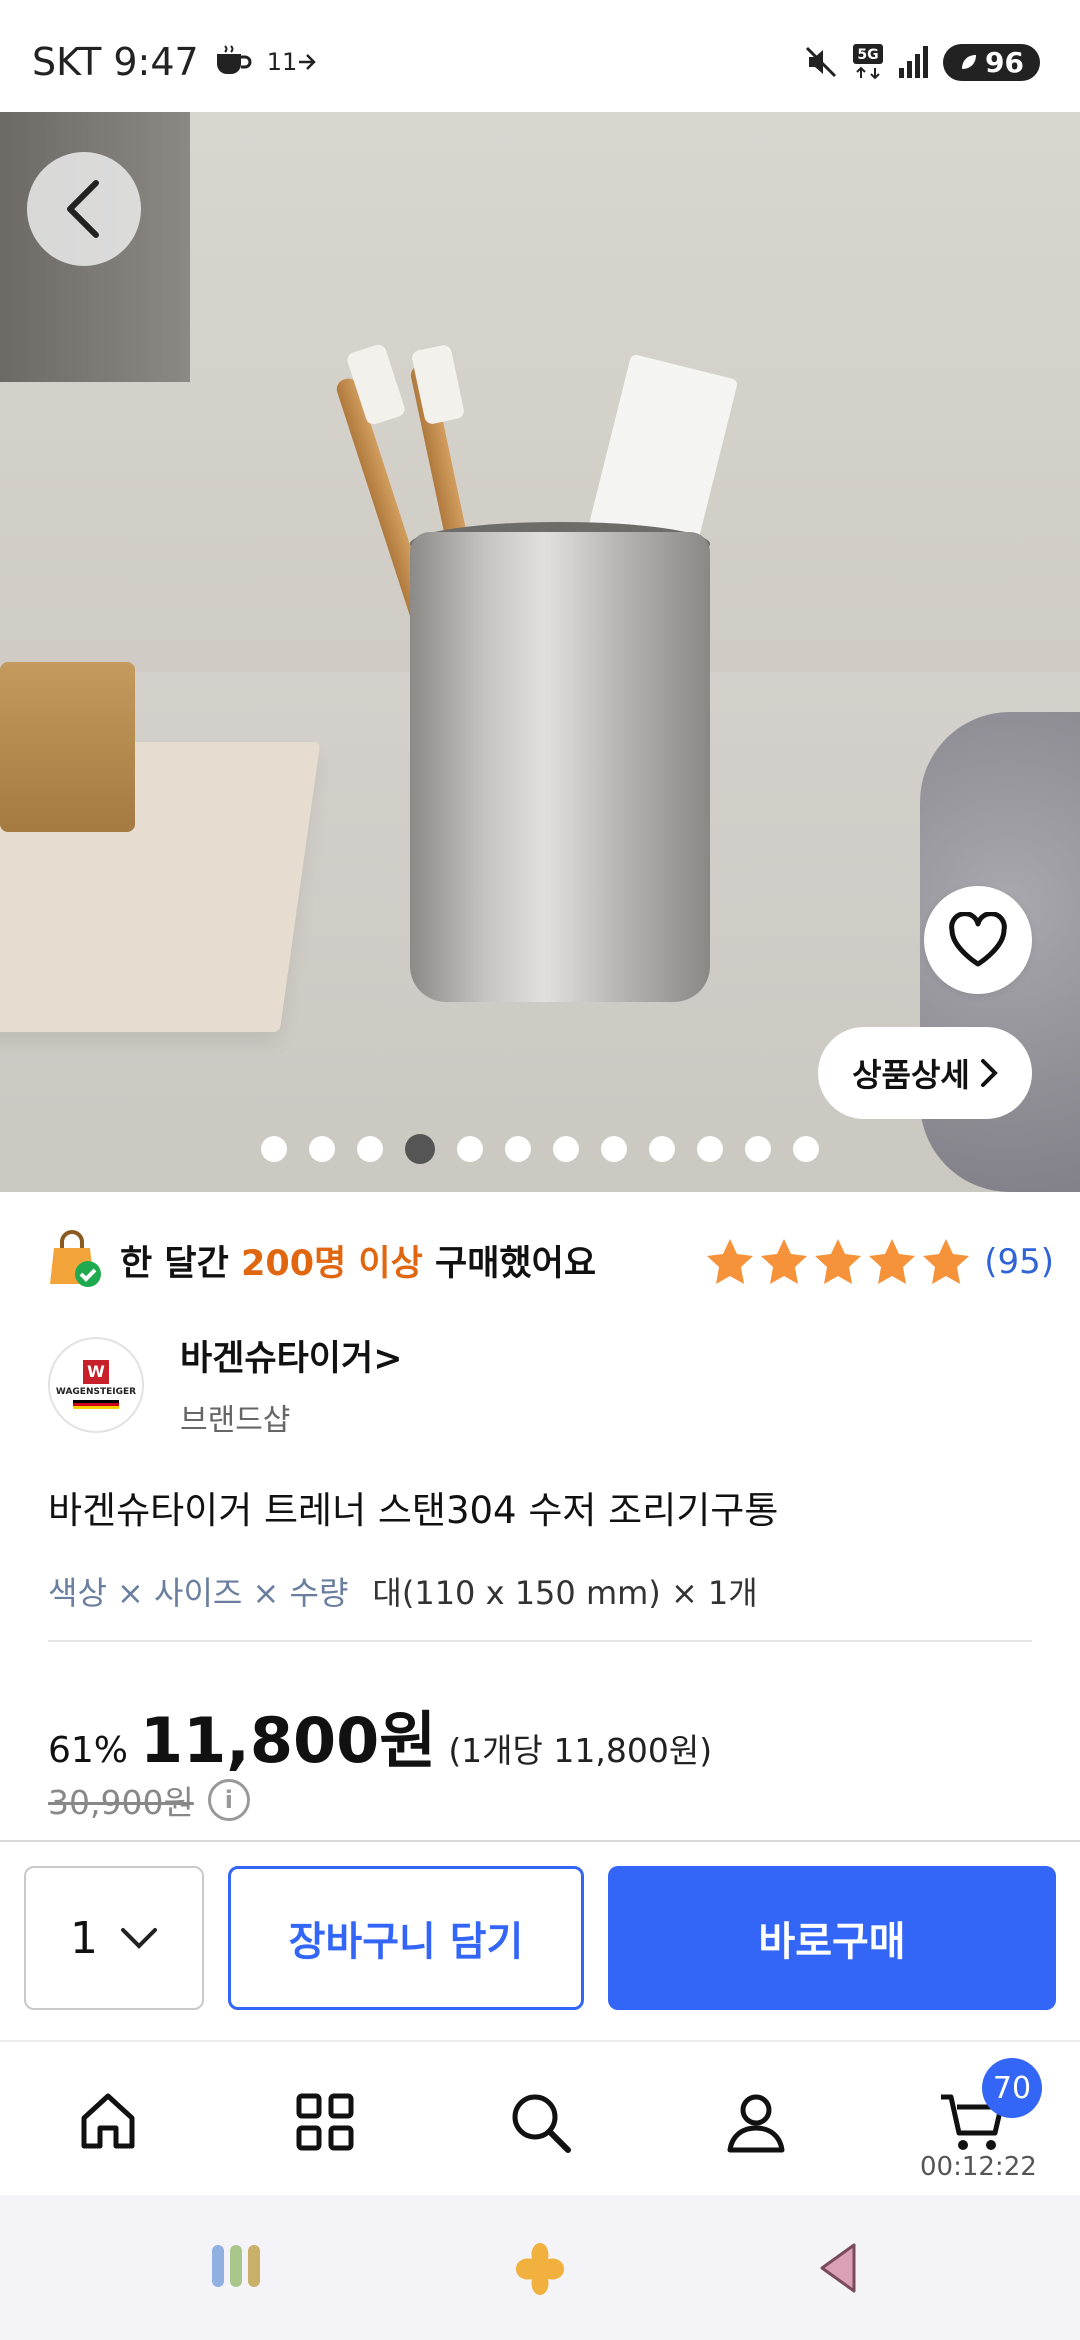 Image resolution: width=1080 pixels, height=2340 pixels. I want to click on purchase-highlight: 200명 이상, so click(331, 1263).